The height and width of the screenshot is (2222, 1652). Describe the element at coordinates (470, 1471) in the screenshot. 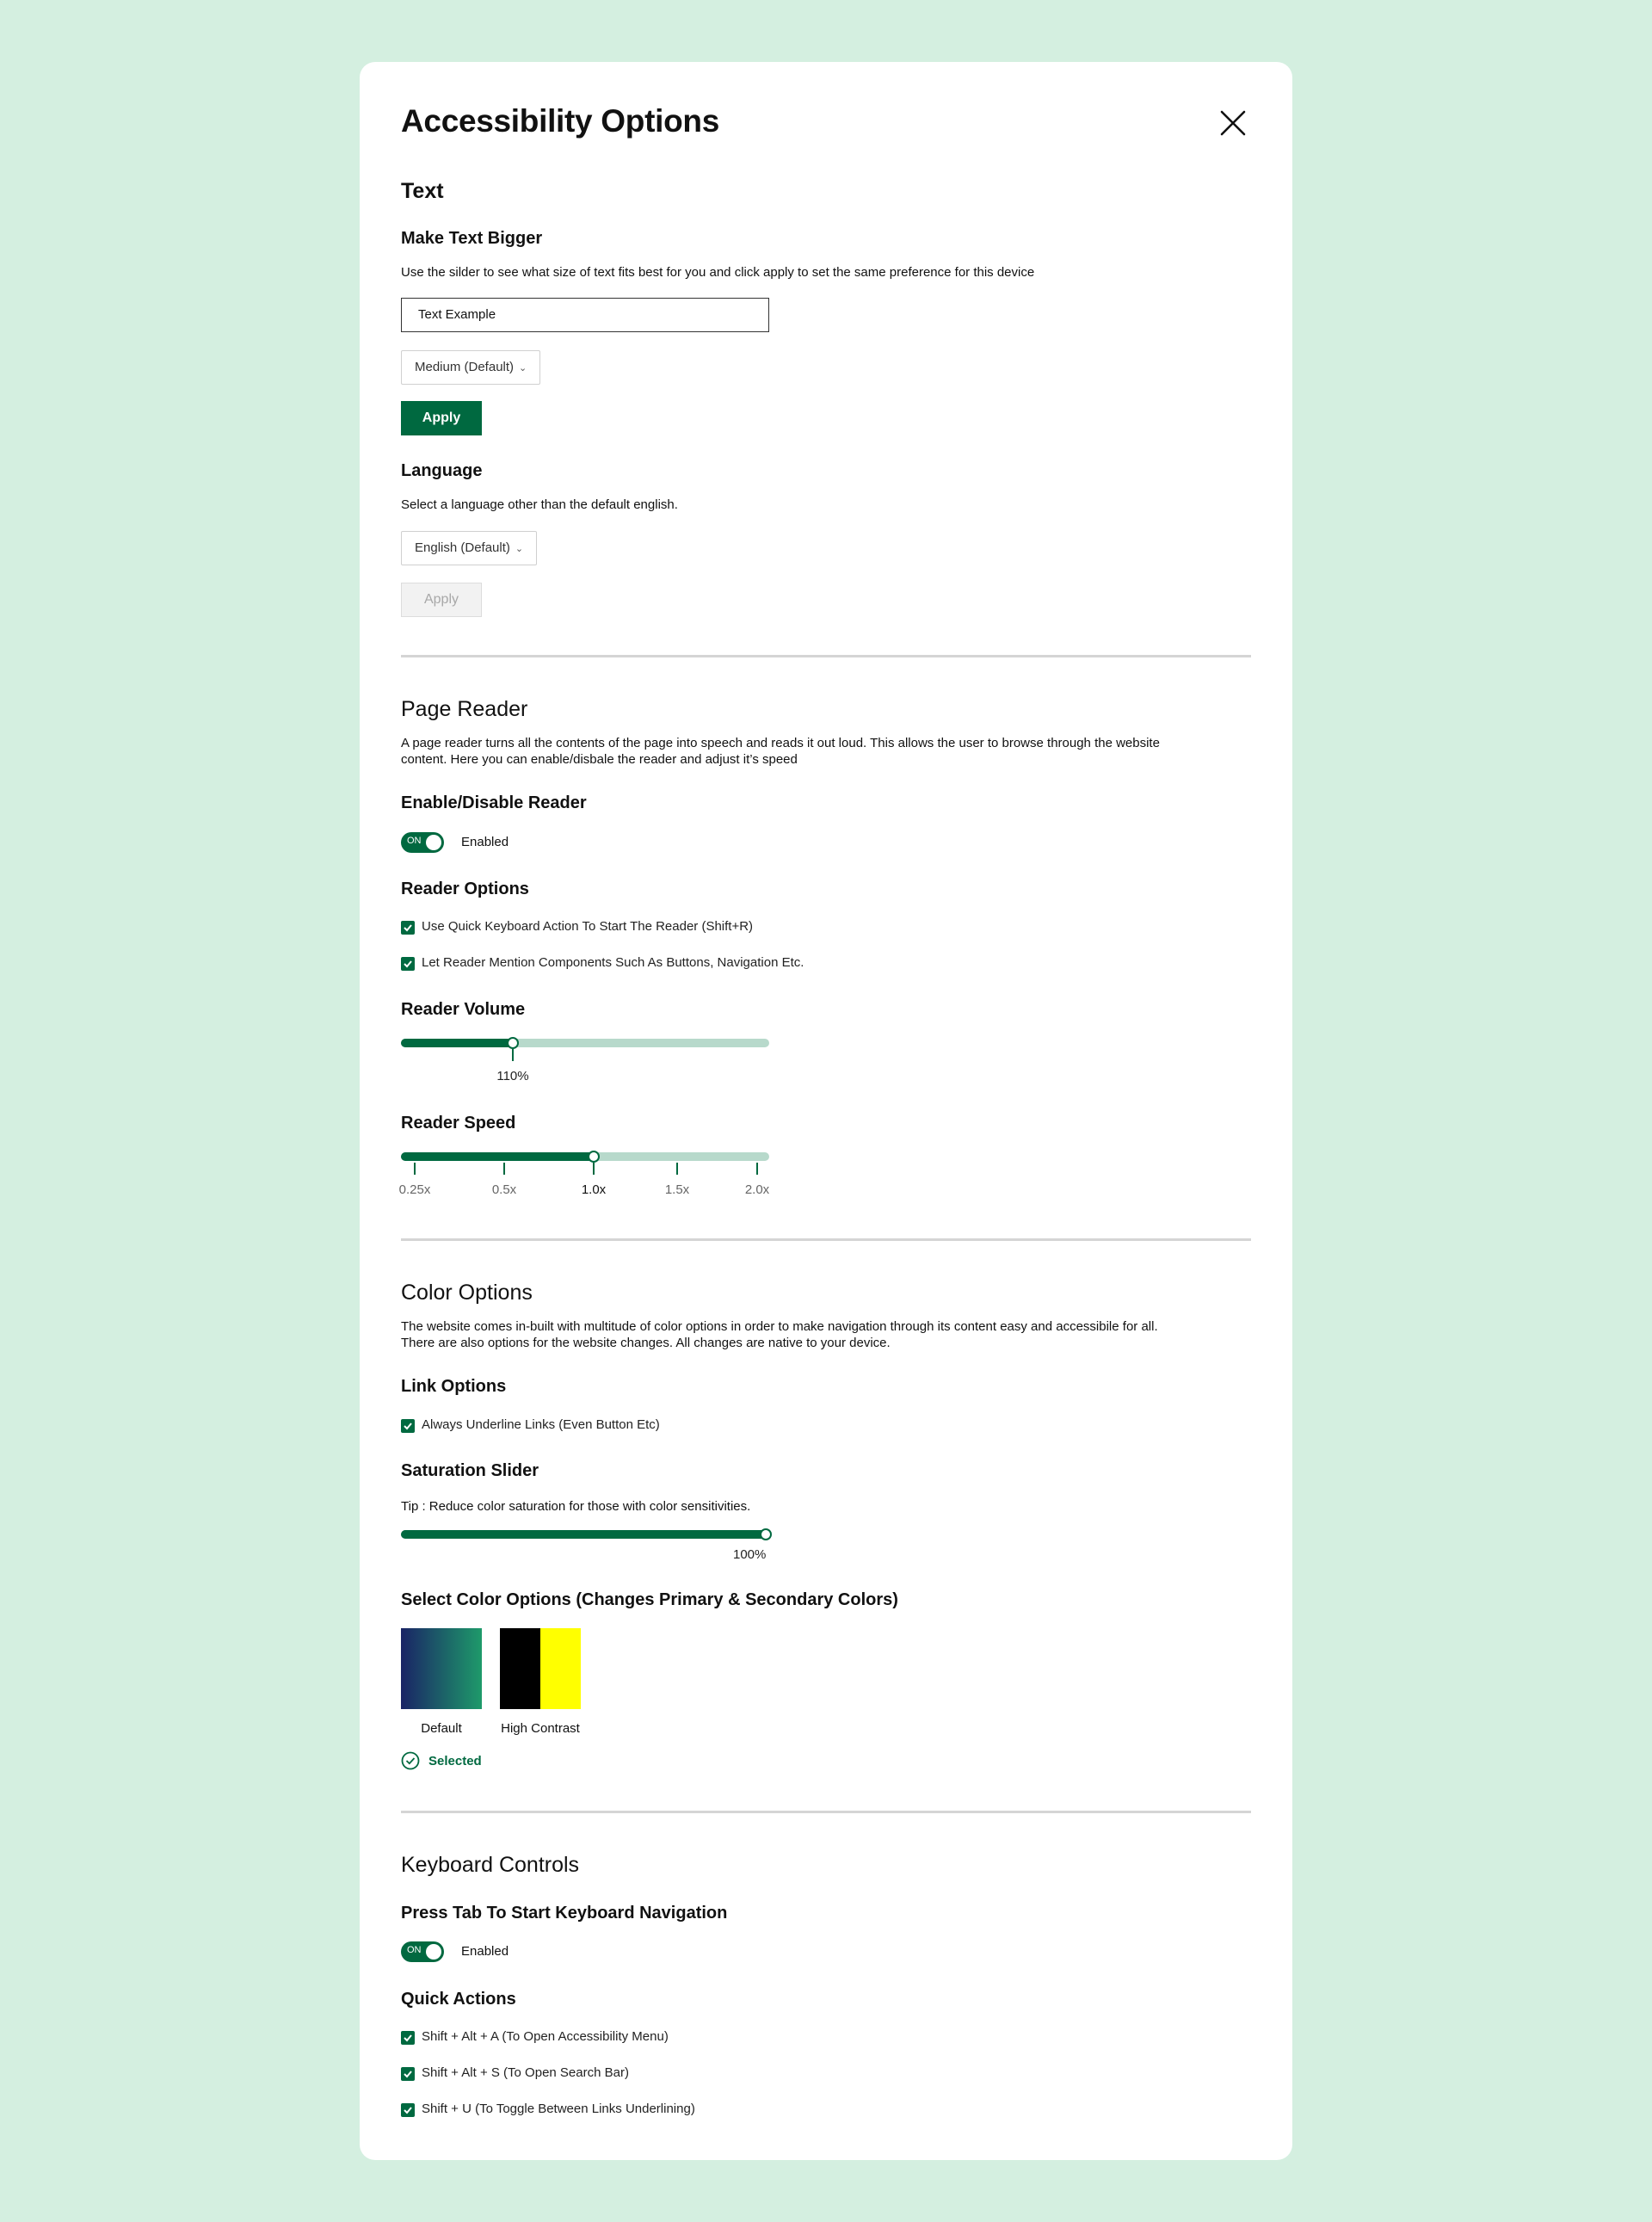

I see `saturation-heading: Saturation Slider` at that location.